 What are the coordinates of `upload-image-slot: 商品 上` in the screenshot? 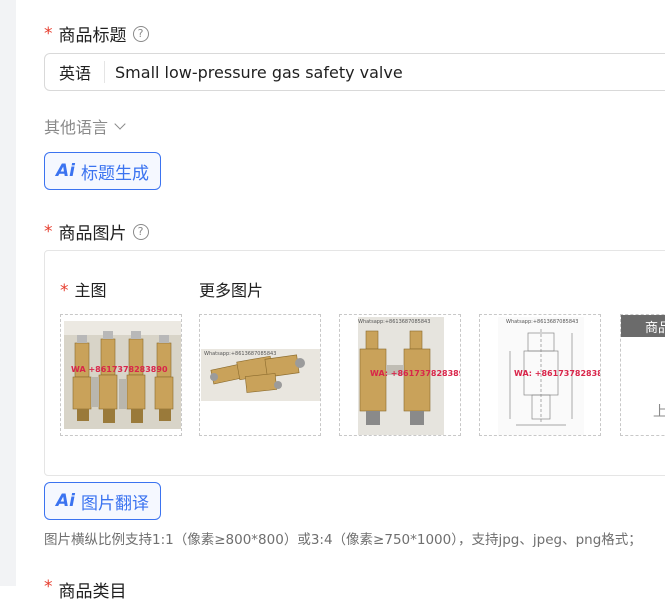 It's located at (642, 375).